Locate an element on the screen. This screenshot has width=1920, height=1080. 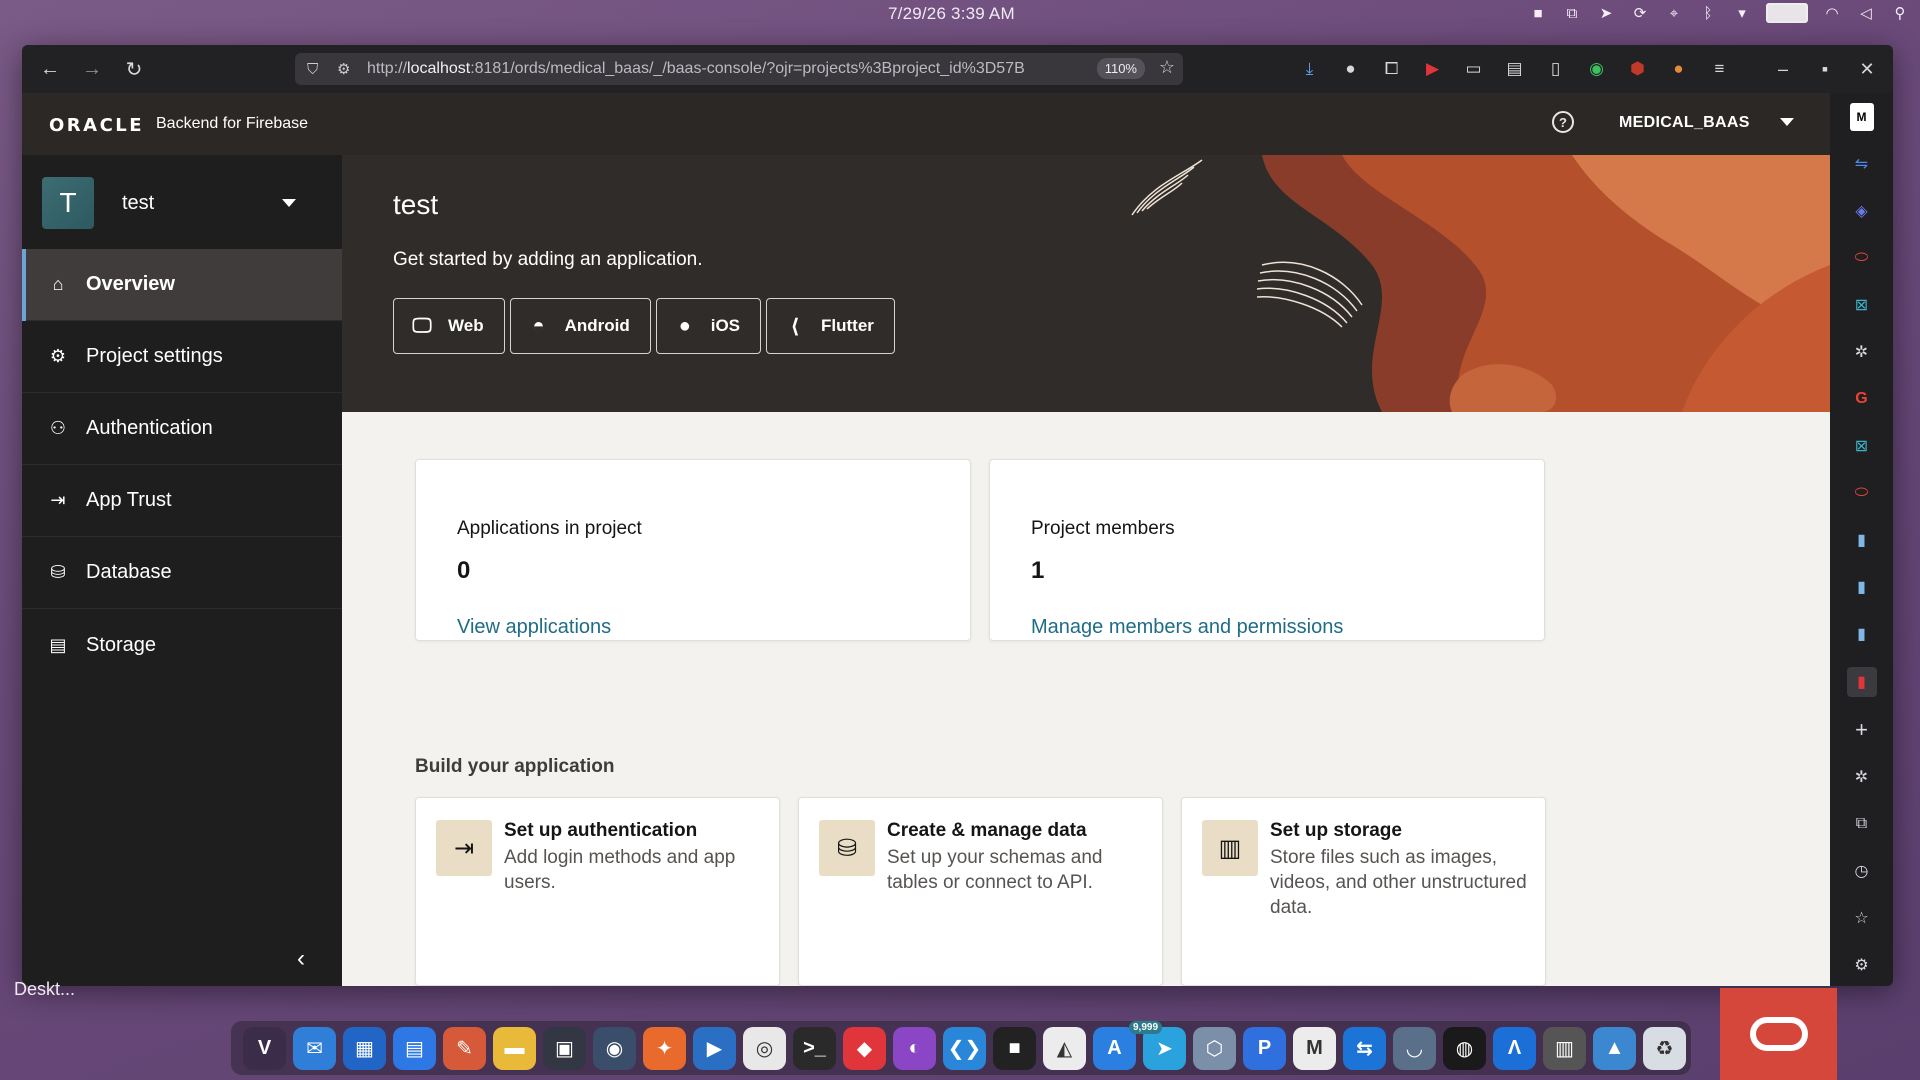
vivaldi-app-icon: V is located at coordinates (264, 1048).